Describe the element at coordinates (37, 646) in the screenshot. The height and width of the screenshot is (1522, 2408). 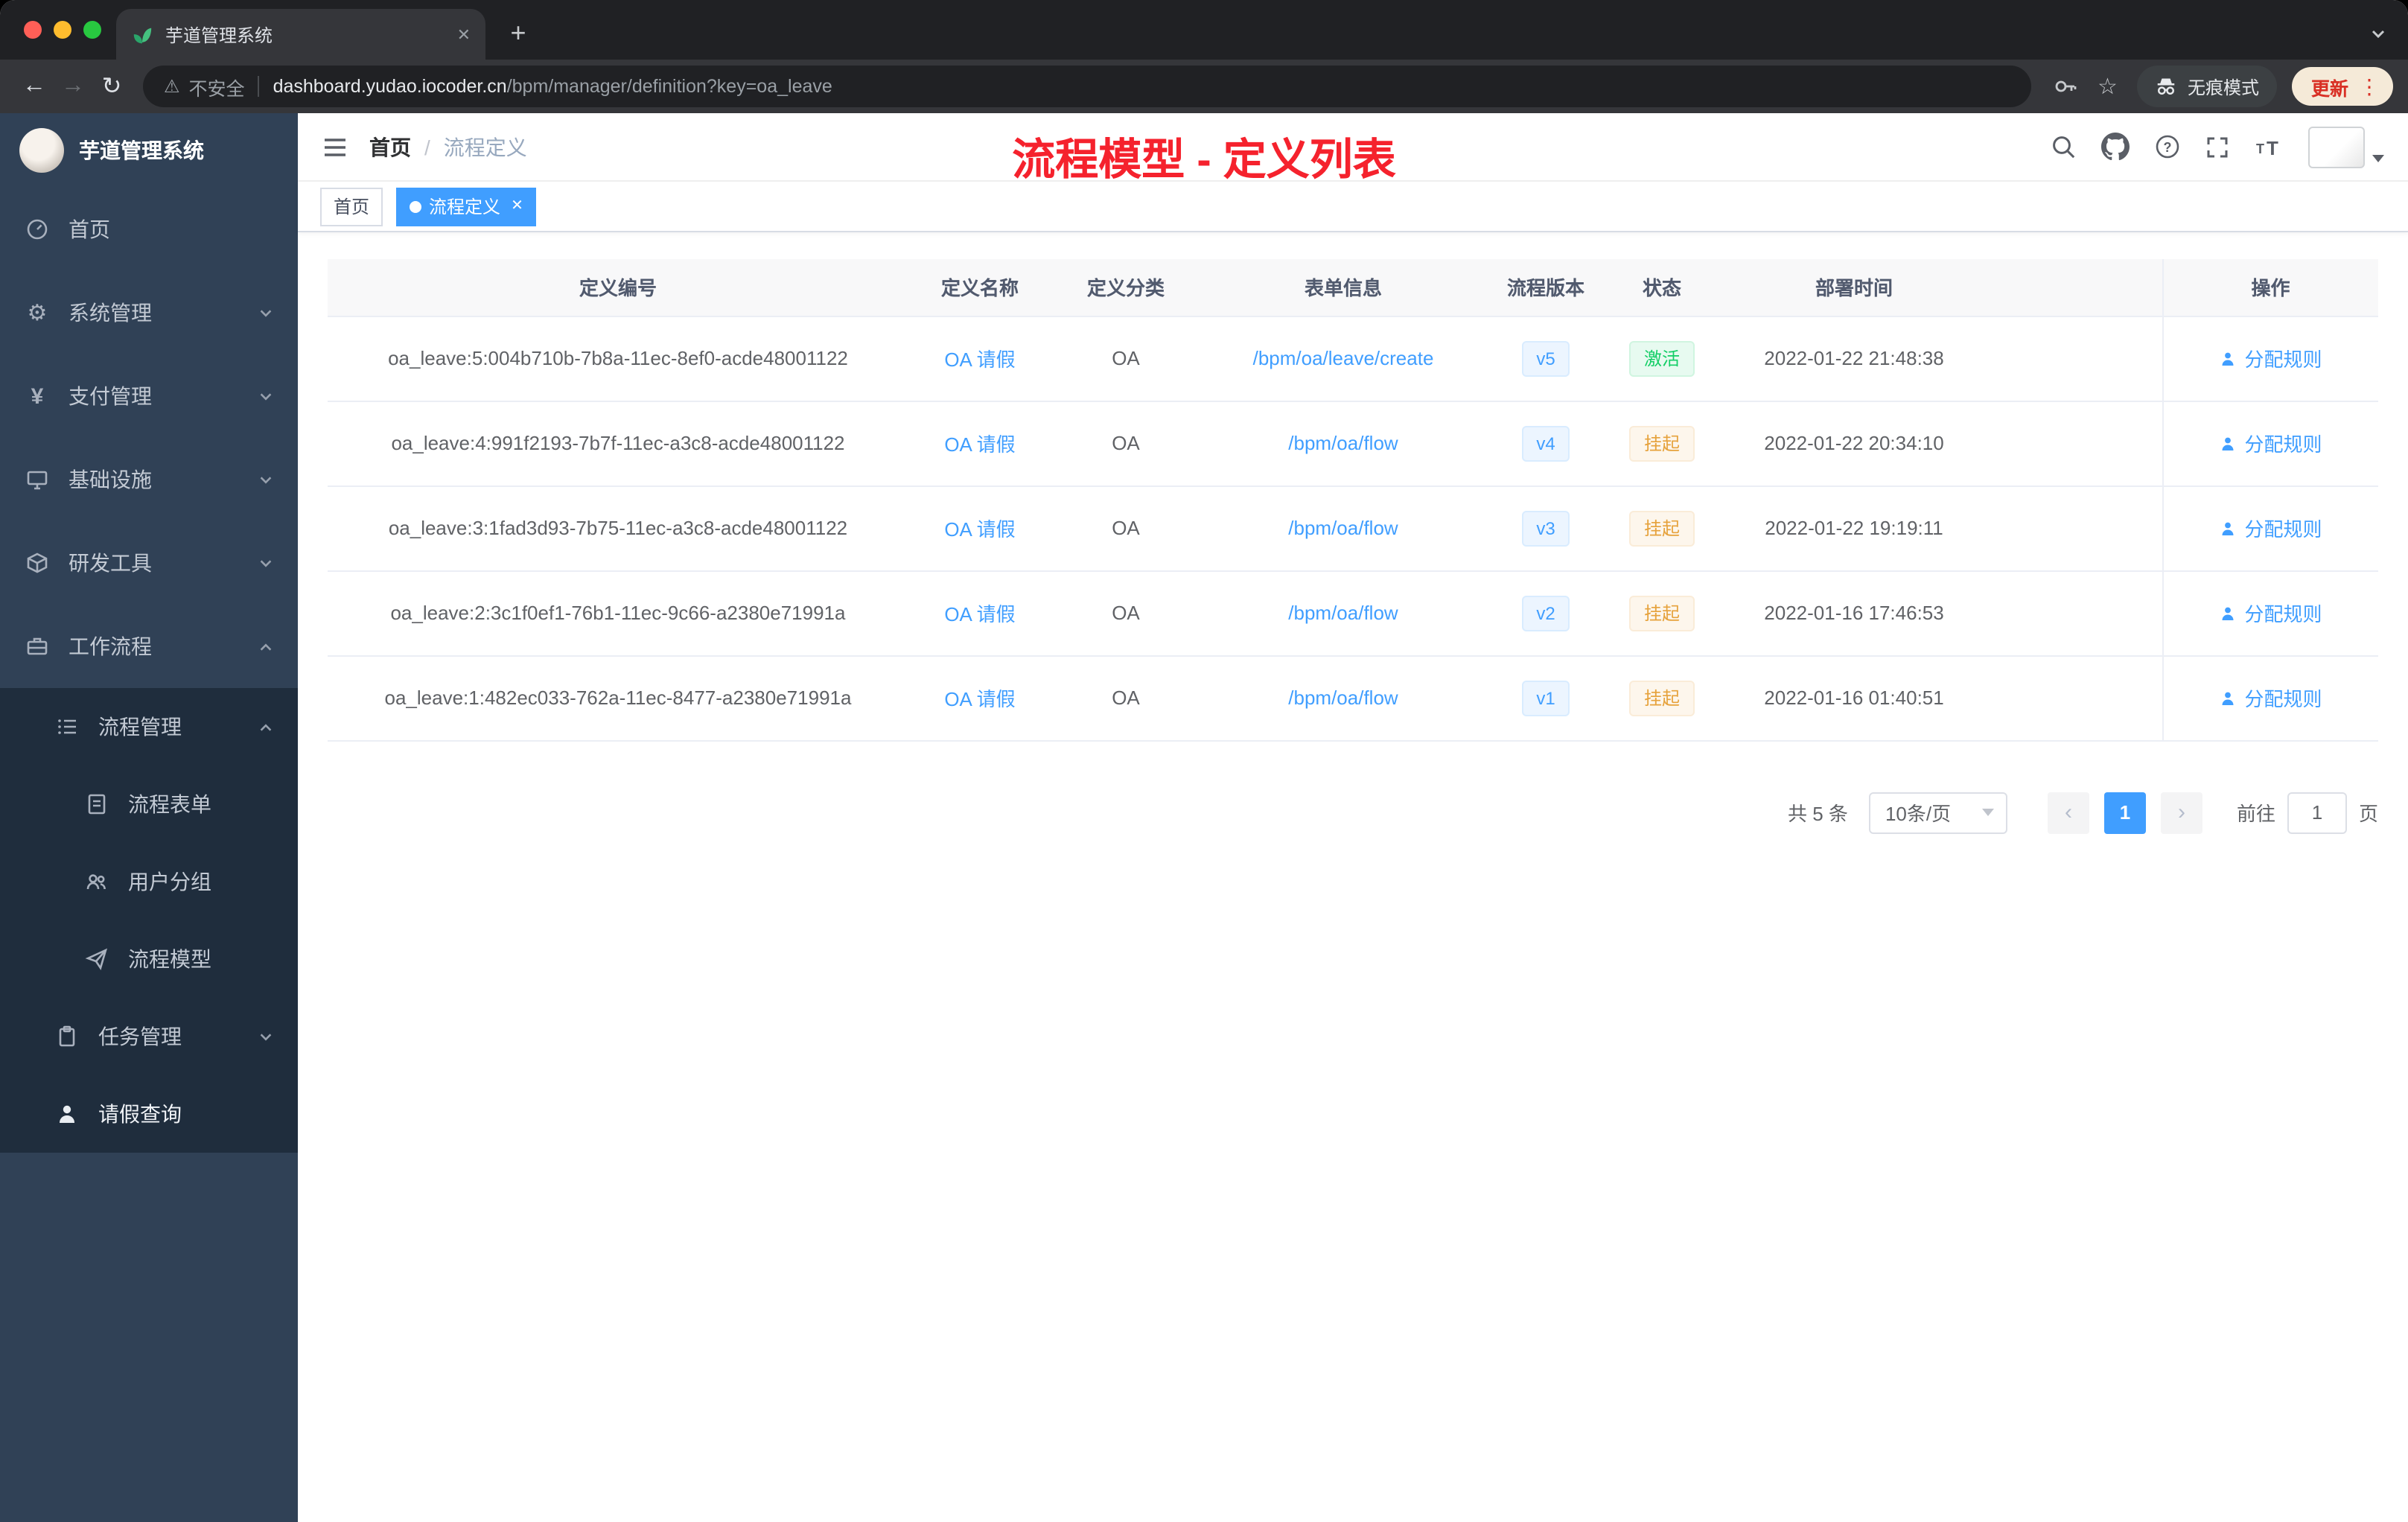
I see `briefcase-icon` at that location.